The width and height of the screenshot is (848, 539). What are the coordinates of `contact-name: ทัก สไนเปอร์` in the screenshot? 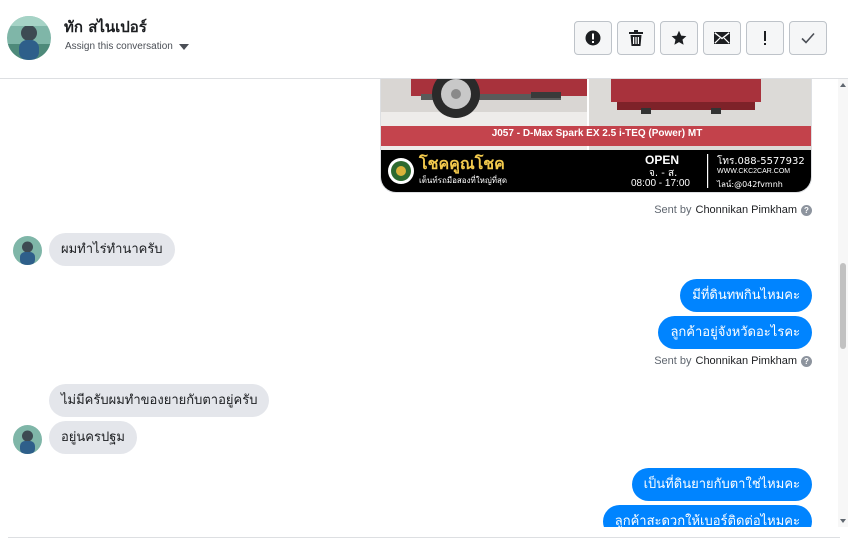 It's located at (105, 27).